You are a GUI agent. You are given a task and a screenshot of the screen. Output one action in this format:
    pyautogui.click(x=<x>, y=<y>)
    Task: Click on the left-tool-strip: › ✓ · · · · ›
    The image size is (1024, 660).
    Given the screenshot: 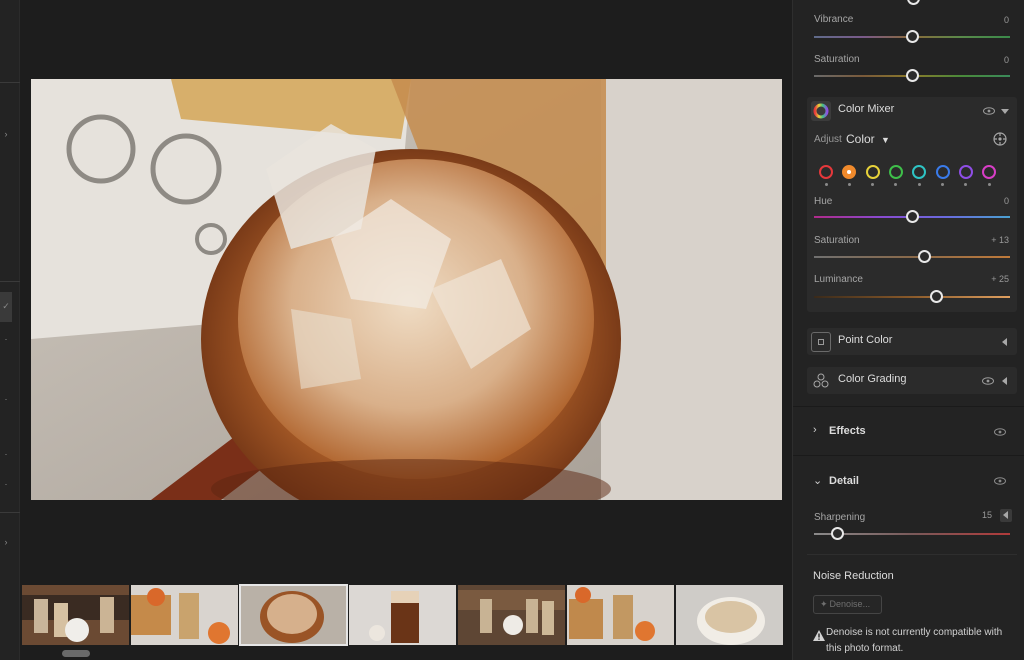 What is the action you would take?
    pyautogui.click(x=10, y=330)
    